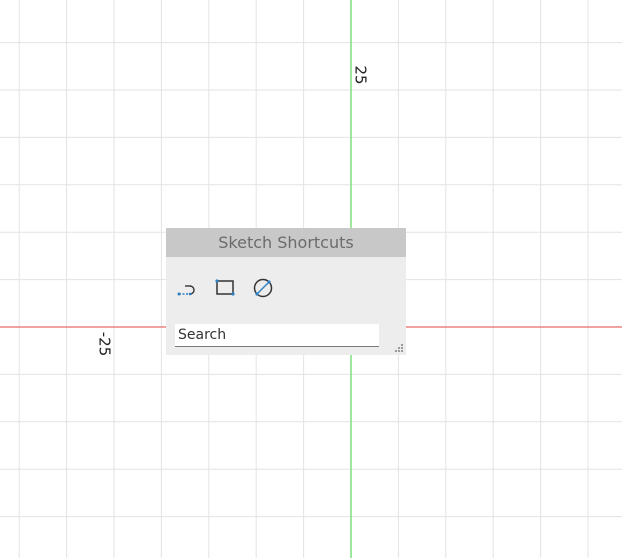  I want to click on tool-row, so click(286, 288).